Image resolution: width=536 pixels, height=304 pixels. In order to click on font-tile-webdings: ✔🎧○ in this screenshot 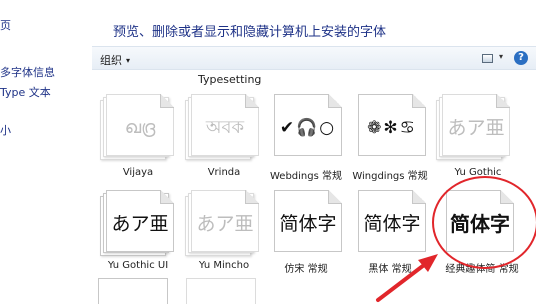, I will do `click(308, 128)`.